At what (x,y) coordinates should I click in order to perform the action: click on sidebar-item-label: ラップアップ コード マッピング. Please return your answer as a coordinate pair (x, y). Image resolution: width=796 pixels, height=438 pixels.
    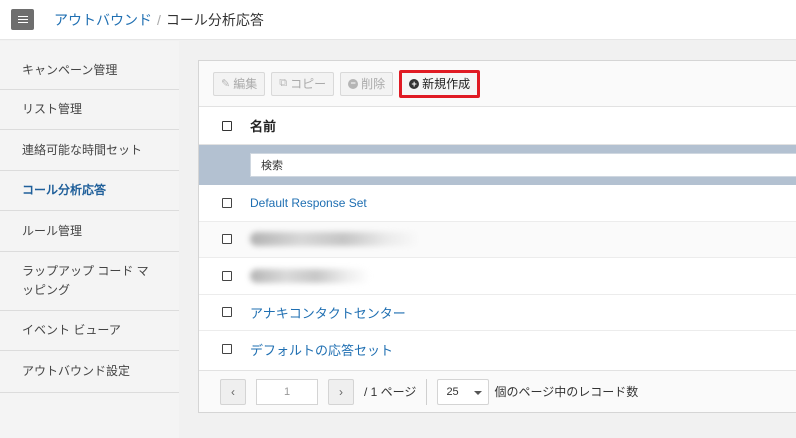
    Looking at the image, I should click on (85, 280).